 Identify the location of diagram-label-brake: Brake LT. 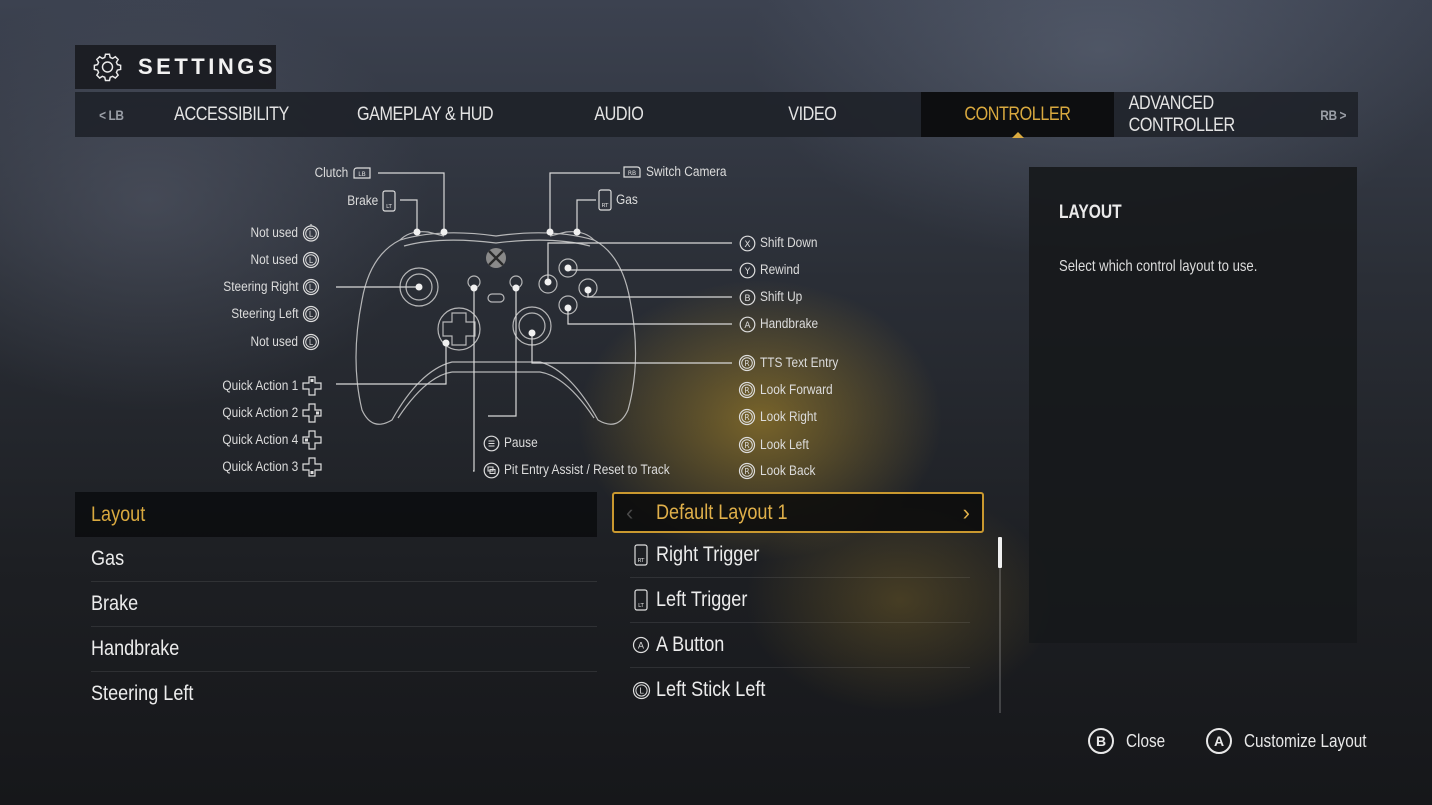
(369, 201).